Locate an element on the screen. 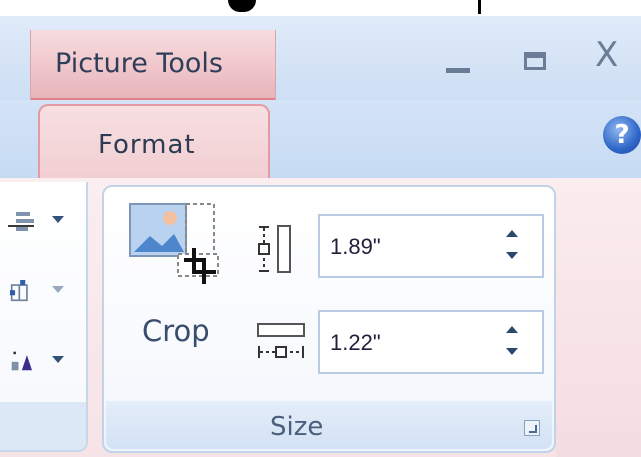 The width and height of the screenshot is (641, 457). shape-width-icon is located at coordinates (282, 342).